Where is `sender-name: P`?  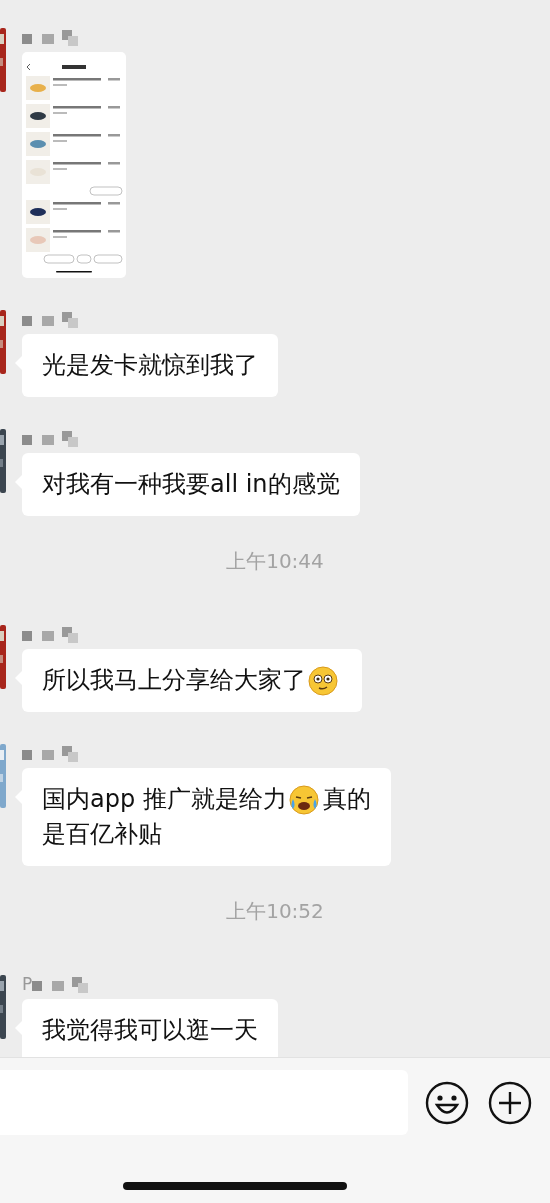
sender-name: P is located at coordinates (27, 984).